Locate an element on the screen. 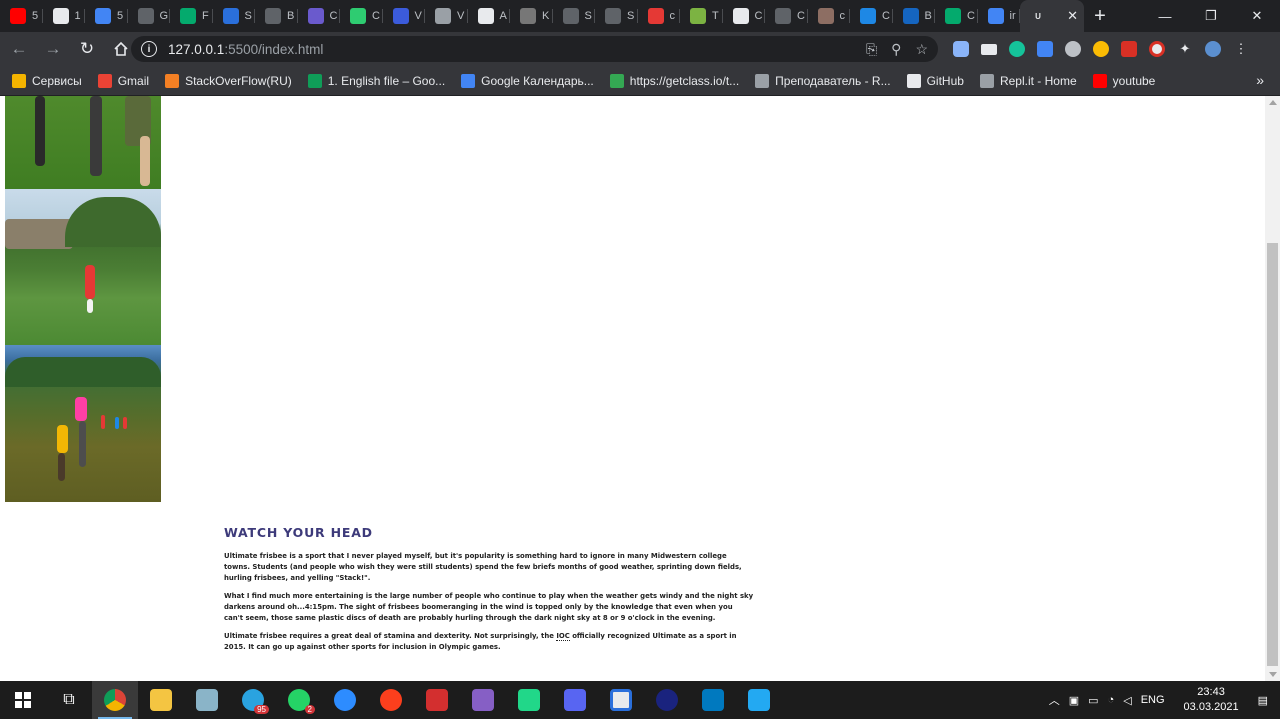  taskbar-yandex is located at coordinates (391, 700).